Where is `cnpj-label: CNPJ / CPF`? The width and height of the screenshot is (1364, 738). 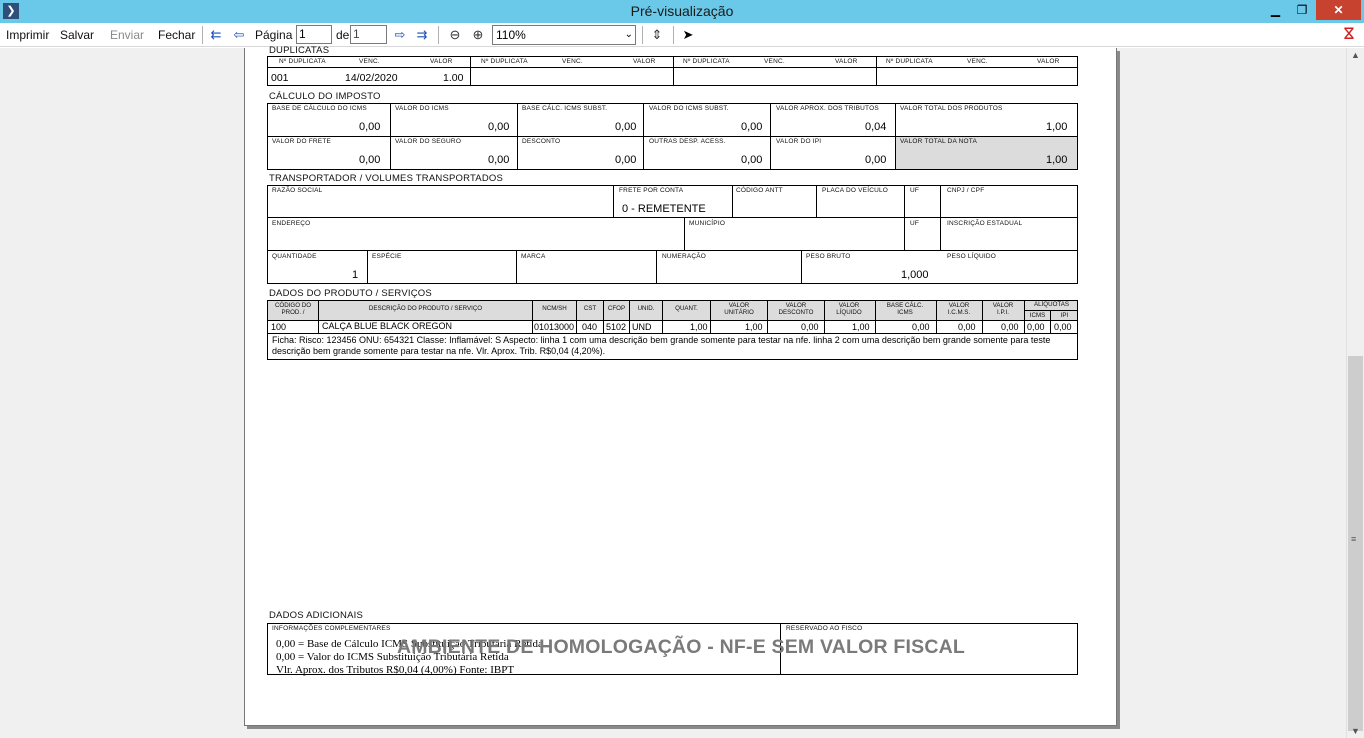
cnpj-label: CNPJ / CPF is located at coordinates (966, 190).